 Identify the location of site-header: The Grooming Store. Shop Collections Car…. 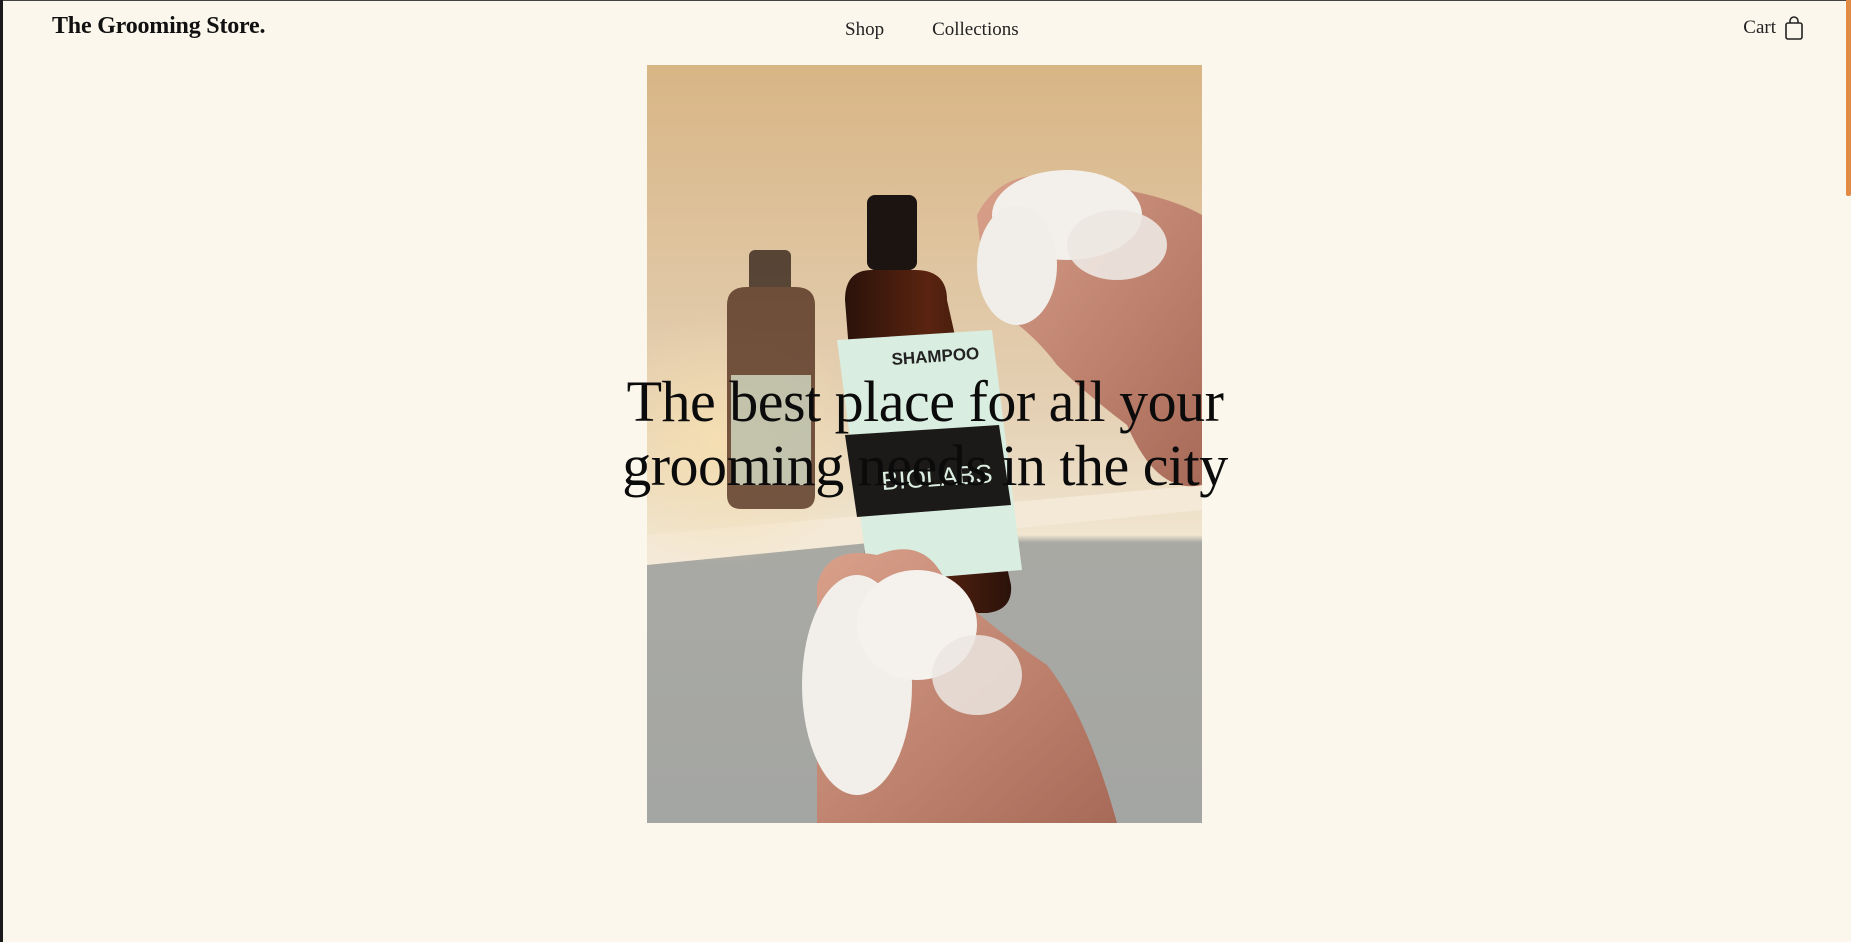
(925, 30).